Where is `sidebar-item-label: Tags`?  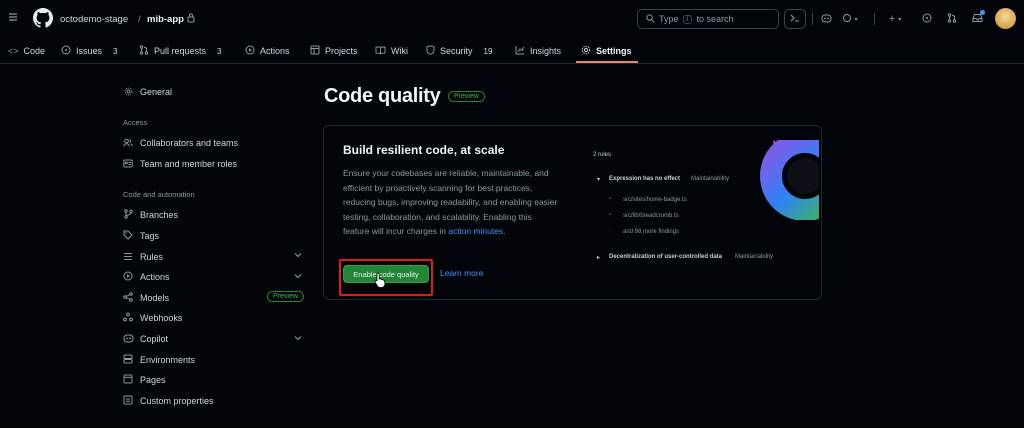
sidebar-item-label: Tags is located at coordinates (150, 236).